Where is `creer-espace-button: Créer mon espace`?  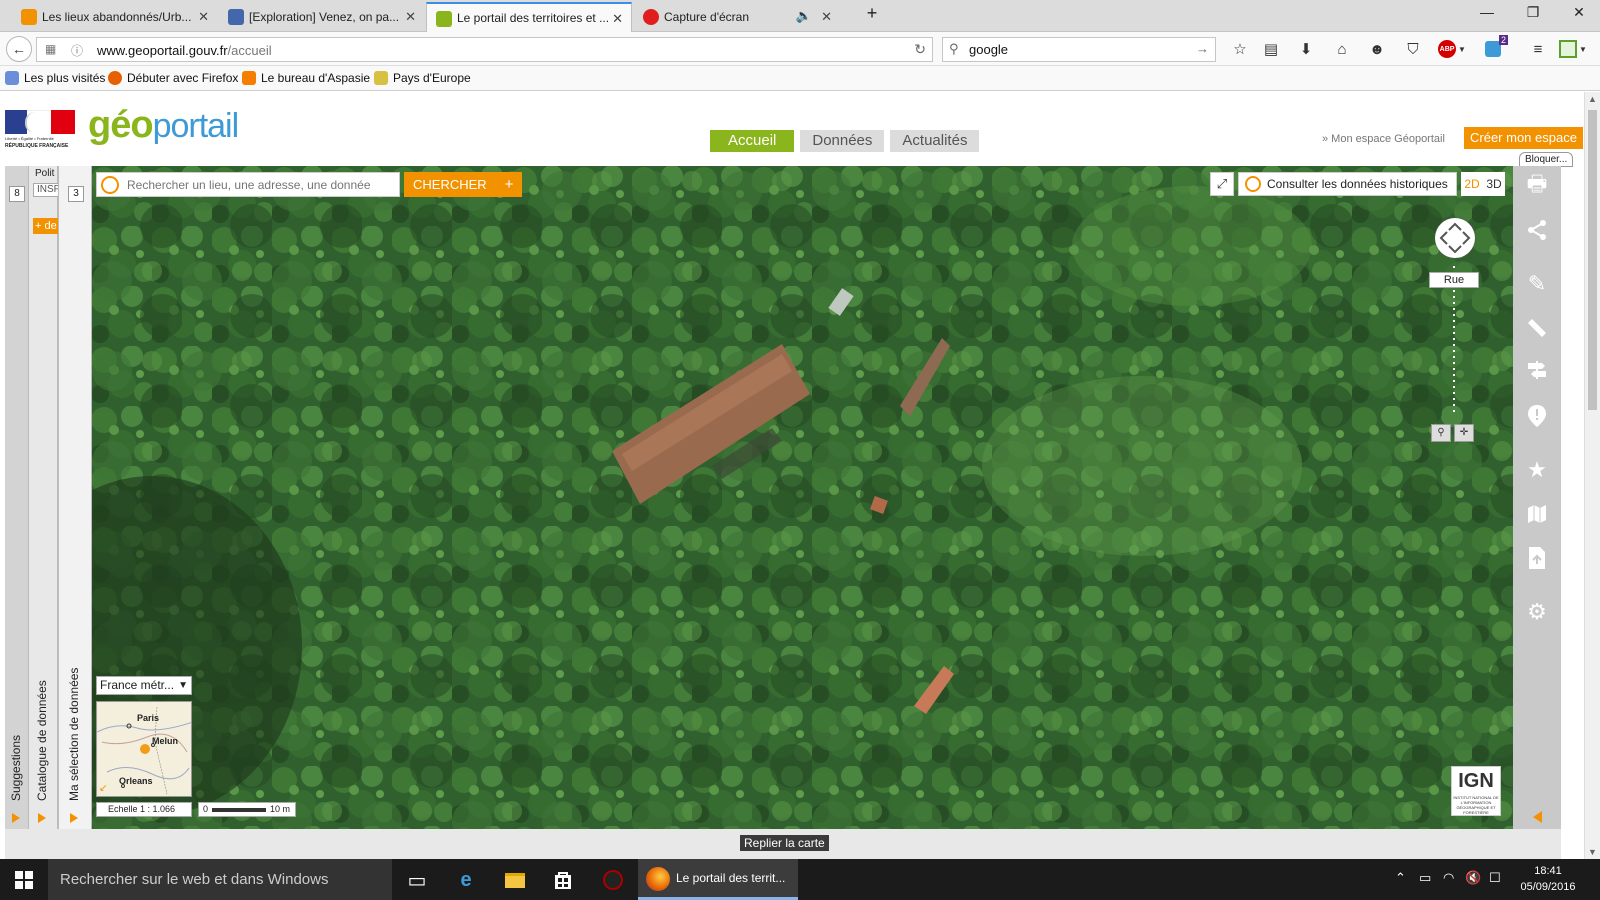 creer-espace-button: Créer mon espace is located at coordinates (1523, 138).